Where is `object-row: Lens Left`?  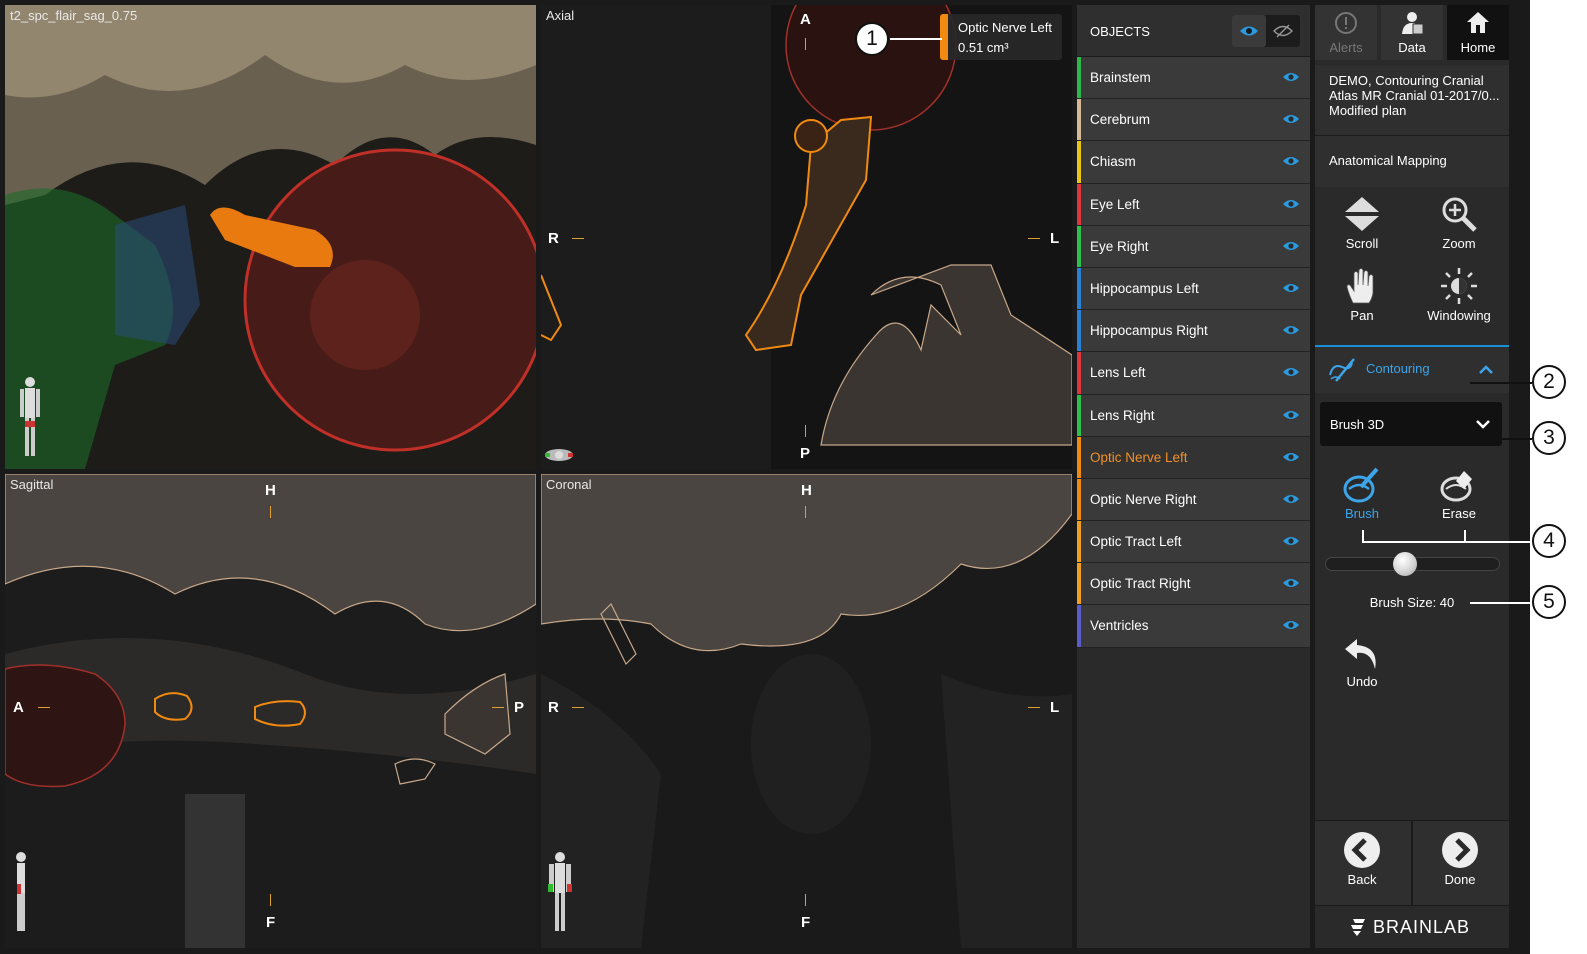 object-row: Lens Left is located at coordinates (1193, 373).